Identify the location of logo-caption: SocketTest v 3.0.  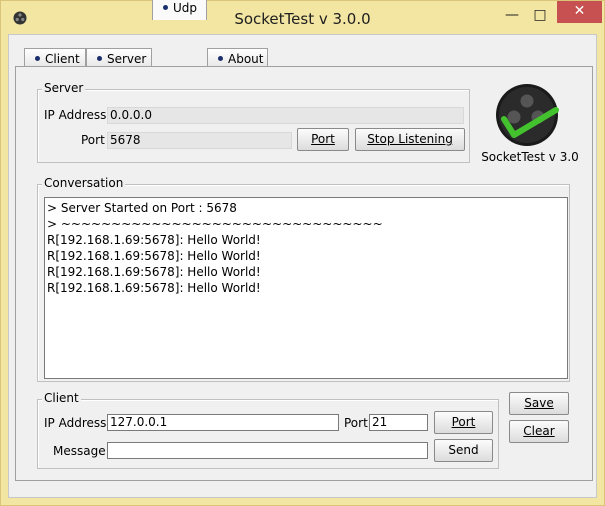
(530, 157).